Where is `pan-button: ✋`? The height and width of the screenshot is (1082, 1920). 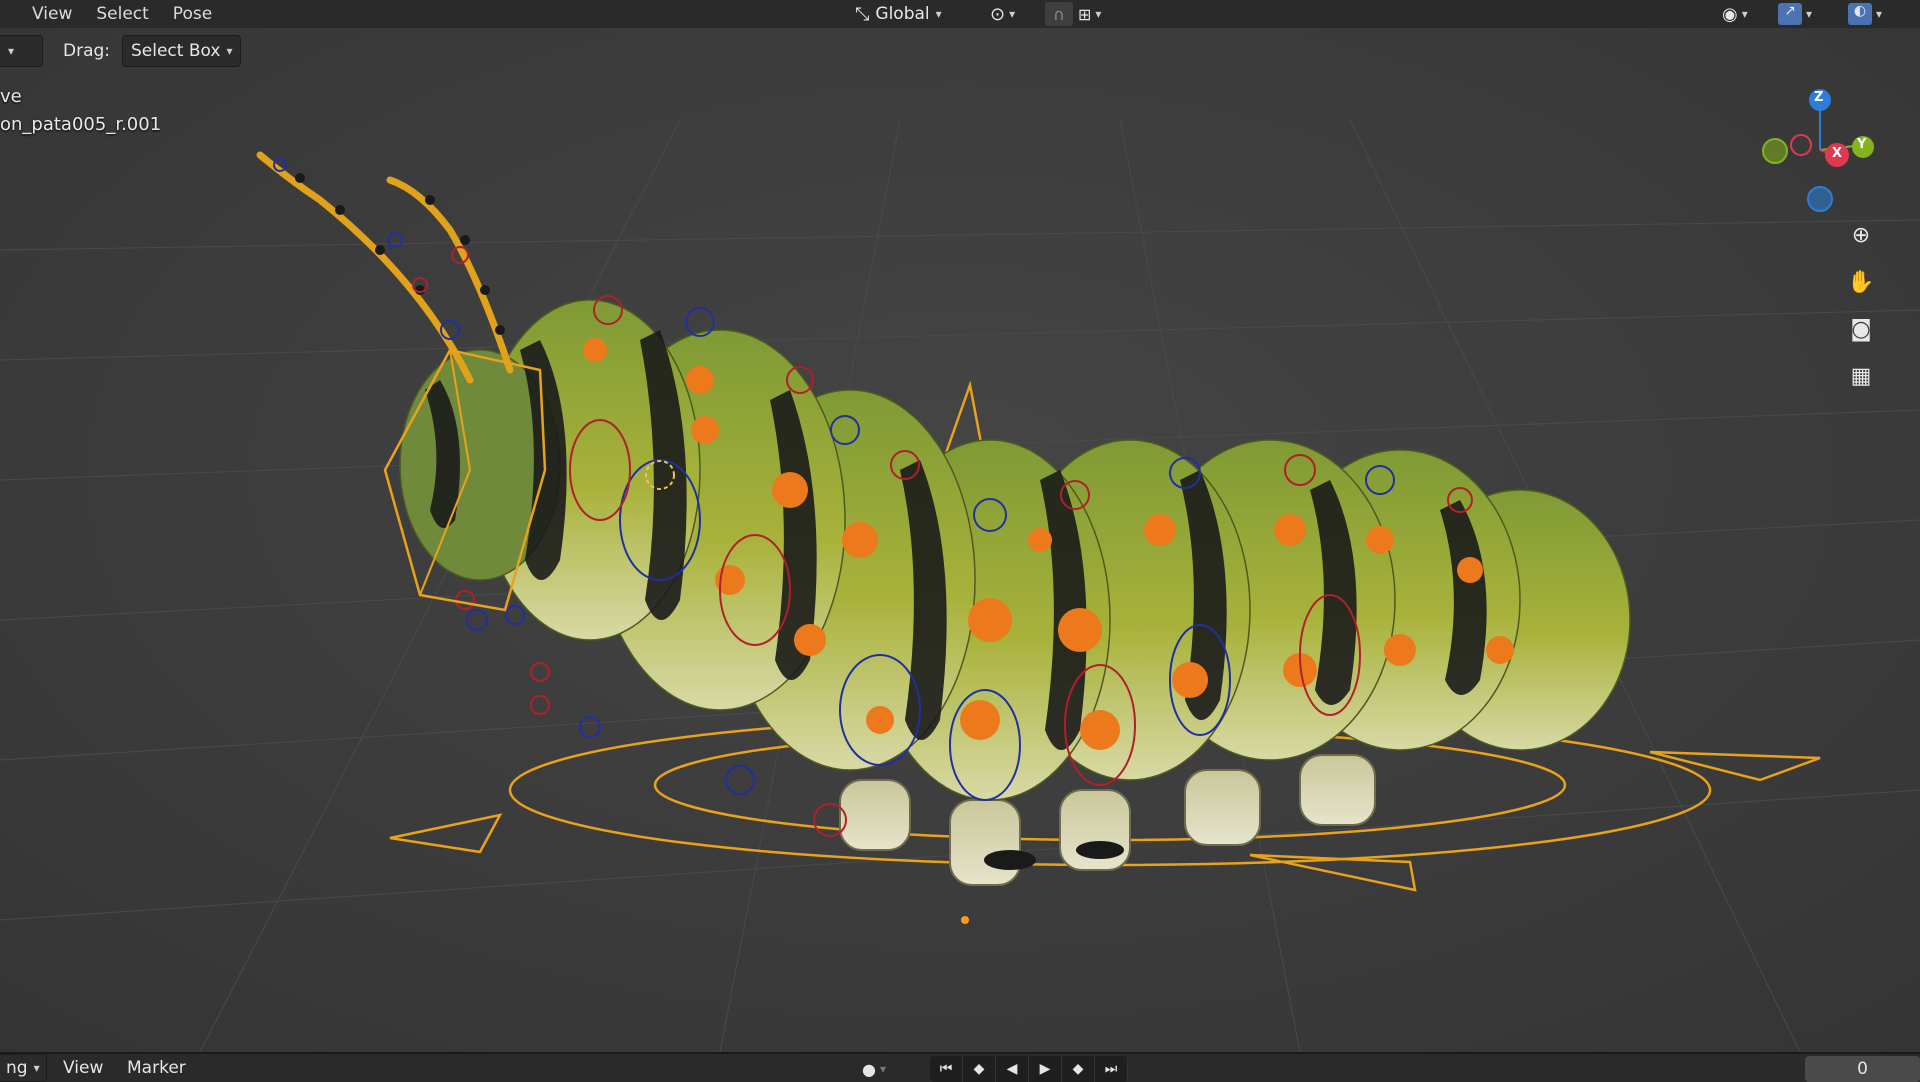 pan-button: ✋ is located at coordinates (1861, 282).